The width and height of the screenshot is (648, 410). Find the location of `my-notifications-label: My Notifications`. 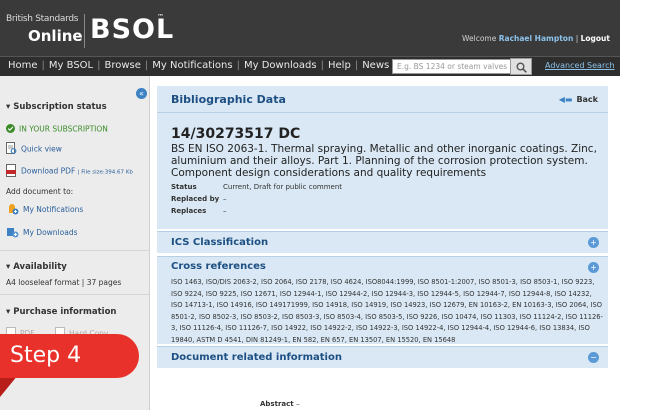

my-notifications-label: My Notifications is located at coordinates (53, 209).